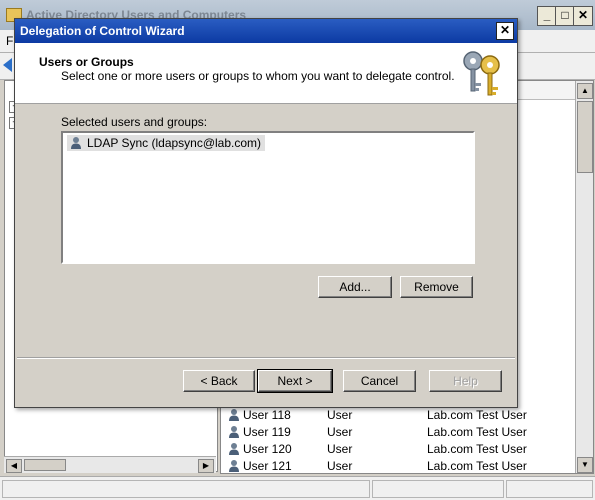  Describe the element at coordinates (584, 277) in the screenshot. I see `list-vertical-scrollbar: ▲ ▼` at that location.